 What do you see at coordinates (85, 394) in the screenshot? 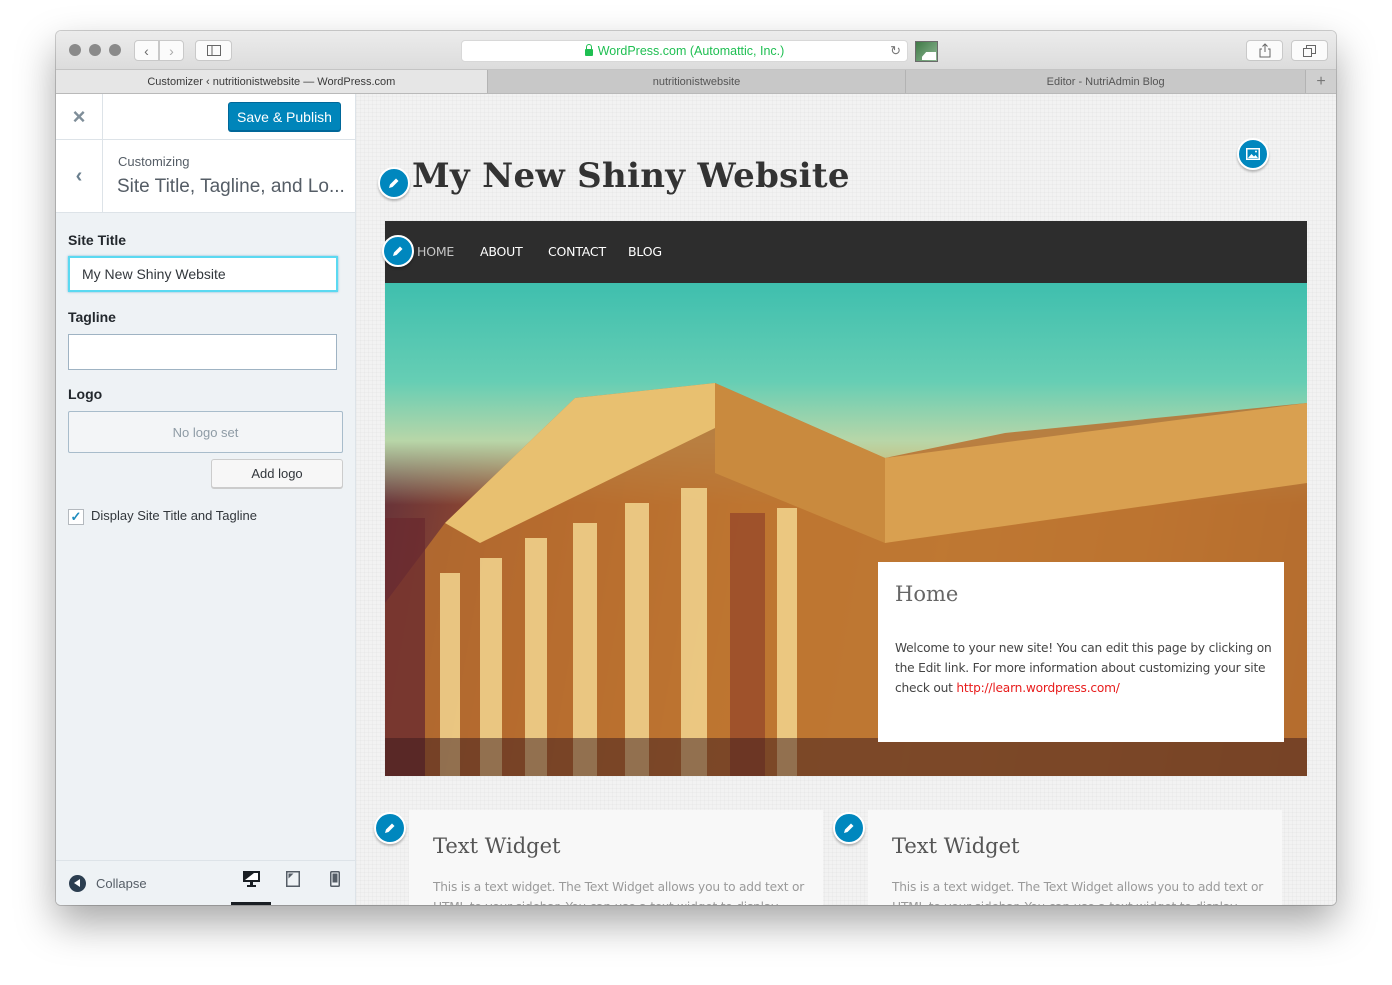
I see `logo-label: Logo` at bounding box center [85, 394].